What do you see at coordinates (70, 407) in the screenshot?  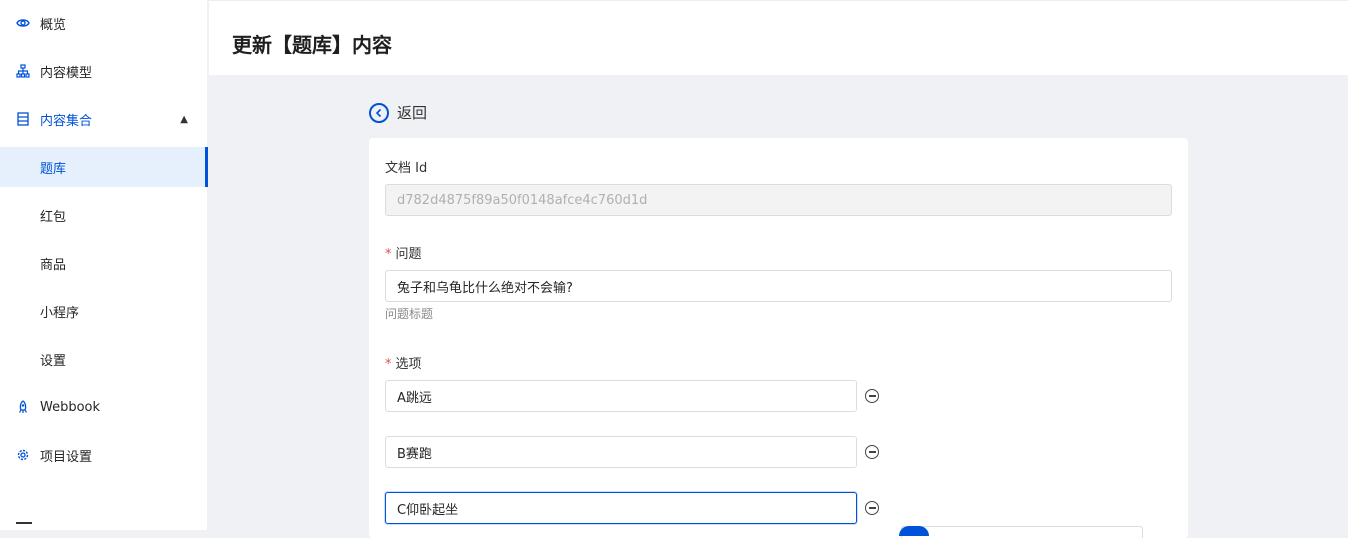 I see `sidebar-item-label: Webbook` at bounding box center [70, 407].